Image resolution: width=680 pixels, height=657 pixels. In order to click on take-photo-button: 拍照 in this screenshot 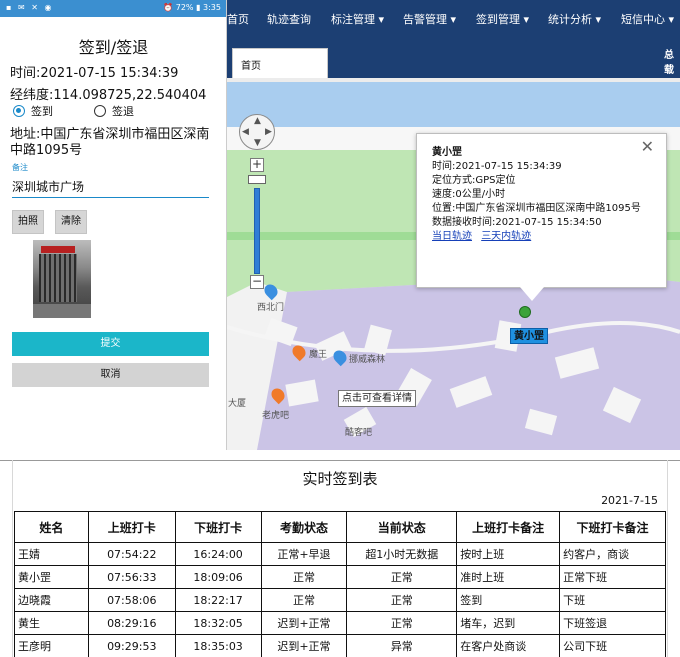, I will do `click(28, 222)`.